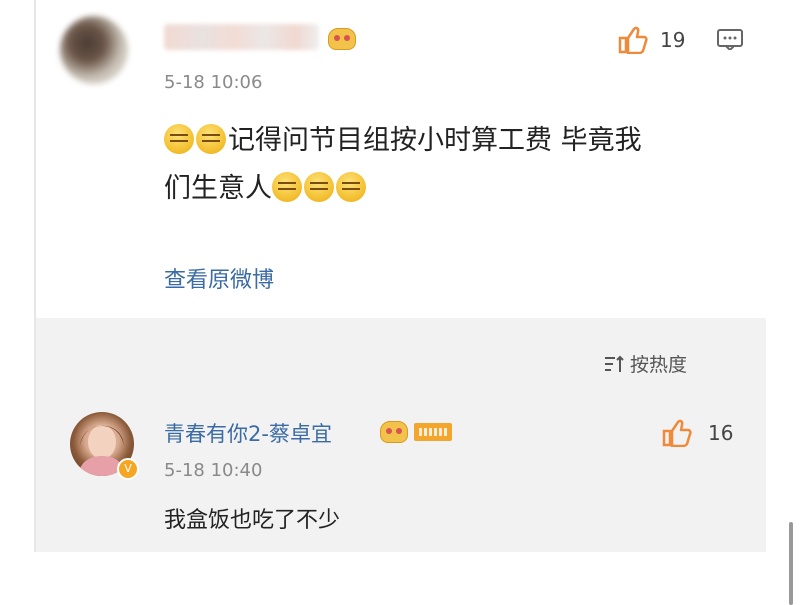 The height and width of the screenshot is (605, 800). Describe the element at coordinates (791, 563) in the screenshot. I see `scrollbar` at that location.